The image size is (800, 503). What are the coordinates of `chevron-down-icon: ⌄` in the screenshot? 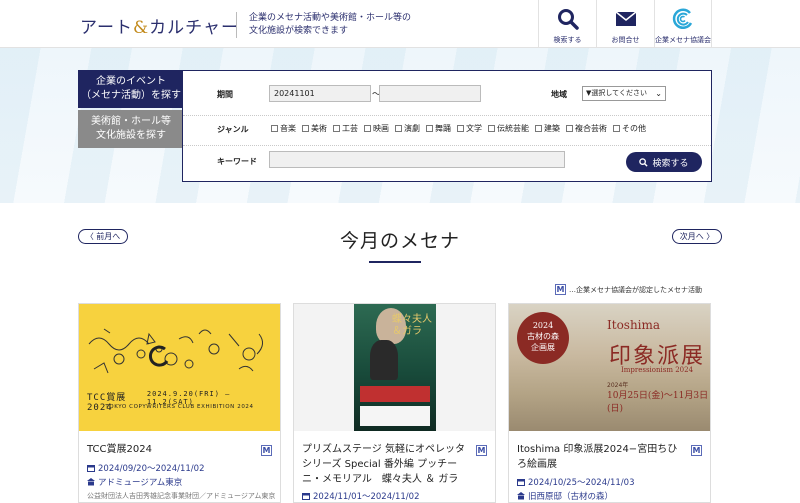 It's located at (658, 93).